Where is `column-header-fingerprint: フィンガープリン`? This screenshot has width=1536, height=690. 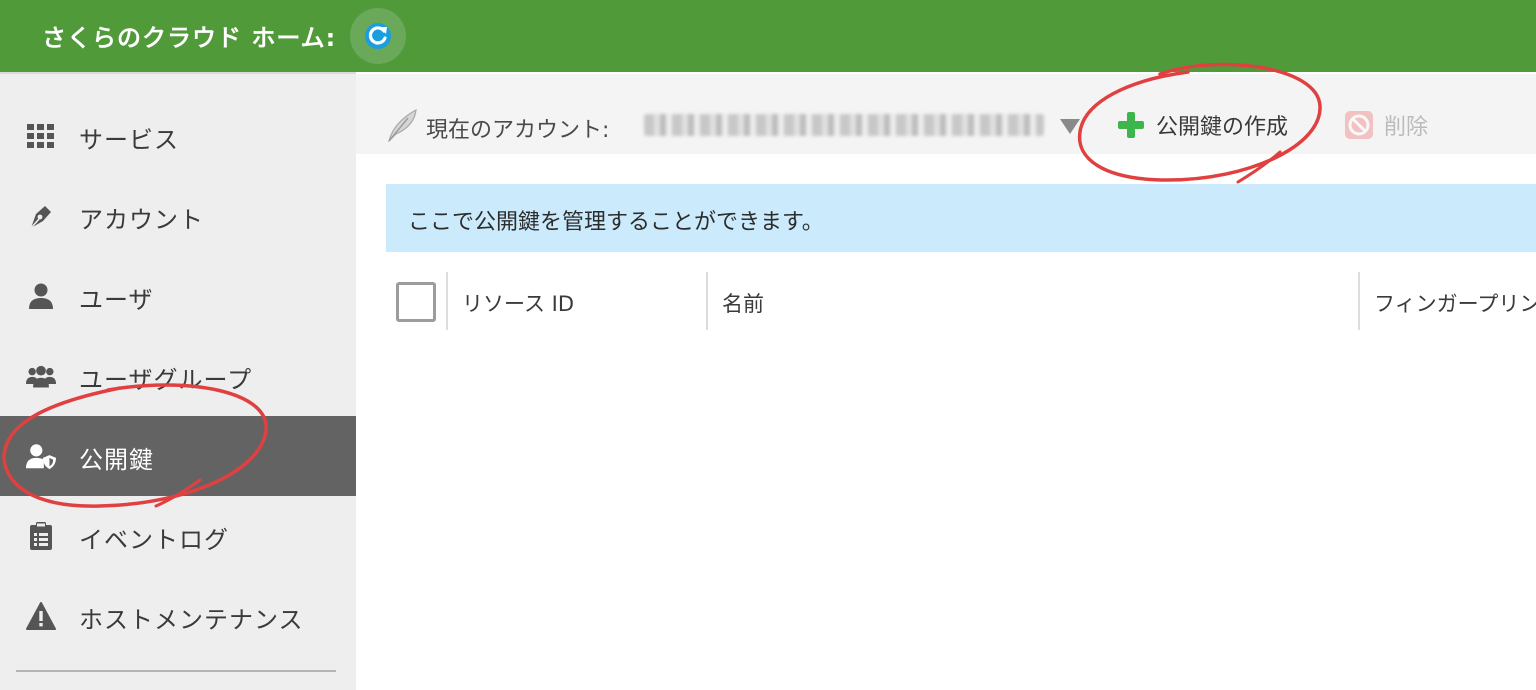
column-header-fingerprint: フィンガープリン is located at coordinates (1455, 303).